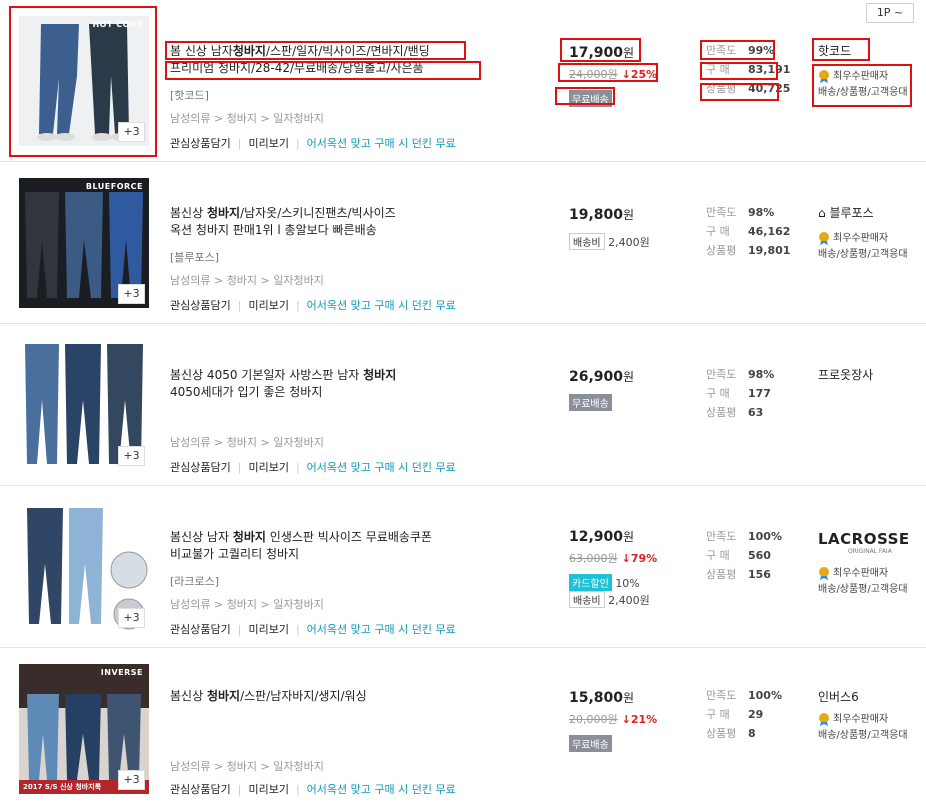 This screenshot has width=926, height=808. Describe the element at coordinates (864, 542) in the screenshot. I see `shop-logo: LACROSSE ORIGINAL FAIA` at that location.